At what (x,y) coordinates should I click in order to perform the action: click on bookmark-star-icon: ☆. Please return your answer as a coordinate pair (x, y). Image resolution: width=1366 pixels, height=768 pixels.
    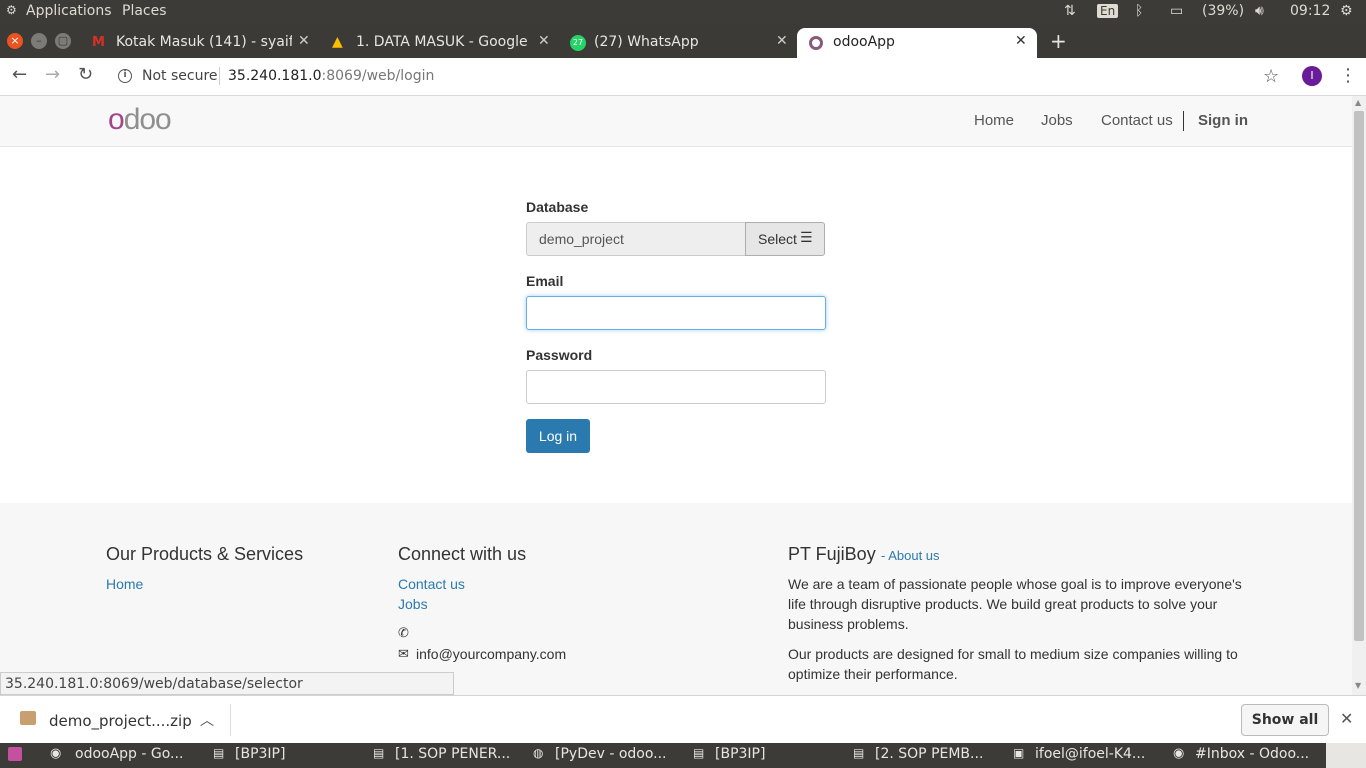
    Looking at the image, I should click on (1271, 76).